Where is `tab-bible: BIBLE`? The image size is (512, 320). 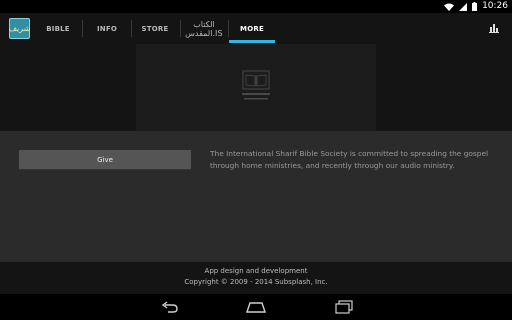
tab-bible: BIBLE is located at coordinates (58, 28).